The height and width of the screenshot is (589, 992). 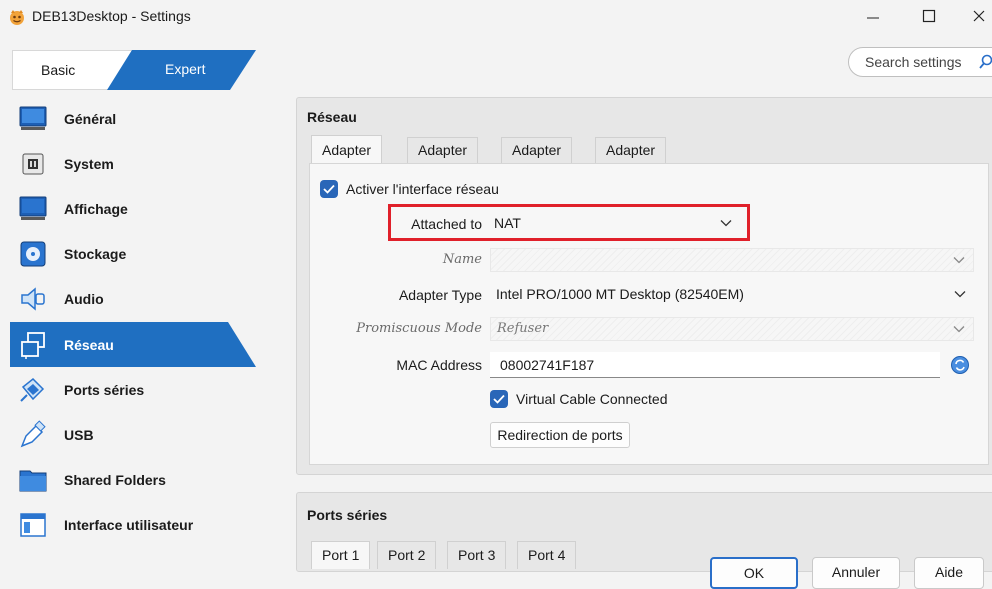 What do you see at coordinates (145, 118) in the screenshot?
I see `sidebar-item-general: Général` at bounding box center [145, 118].